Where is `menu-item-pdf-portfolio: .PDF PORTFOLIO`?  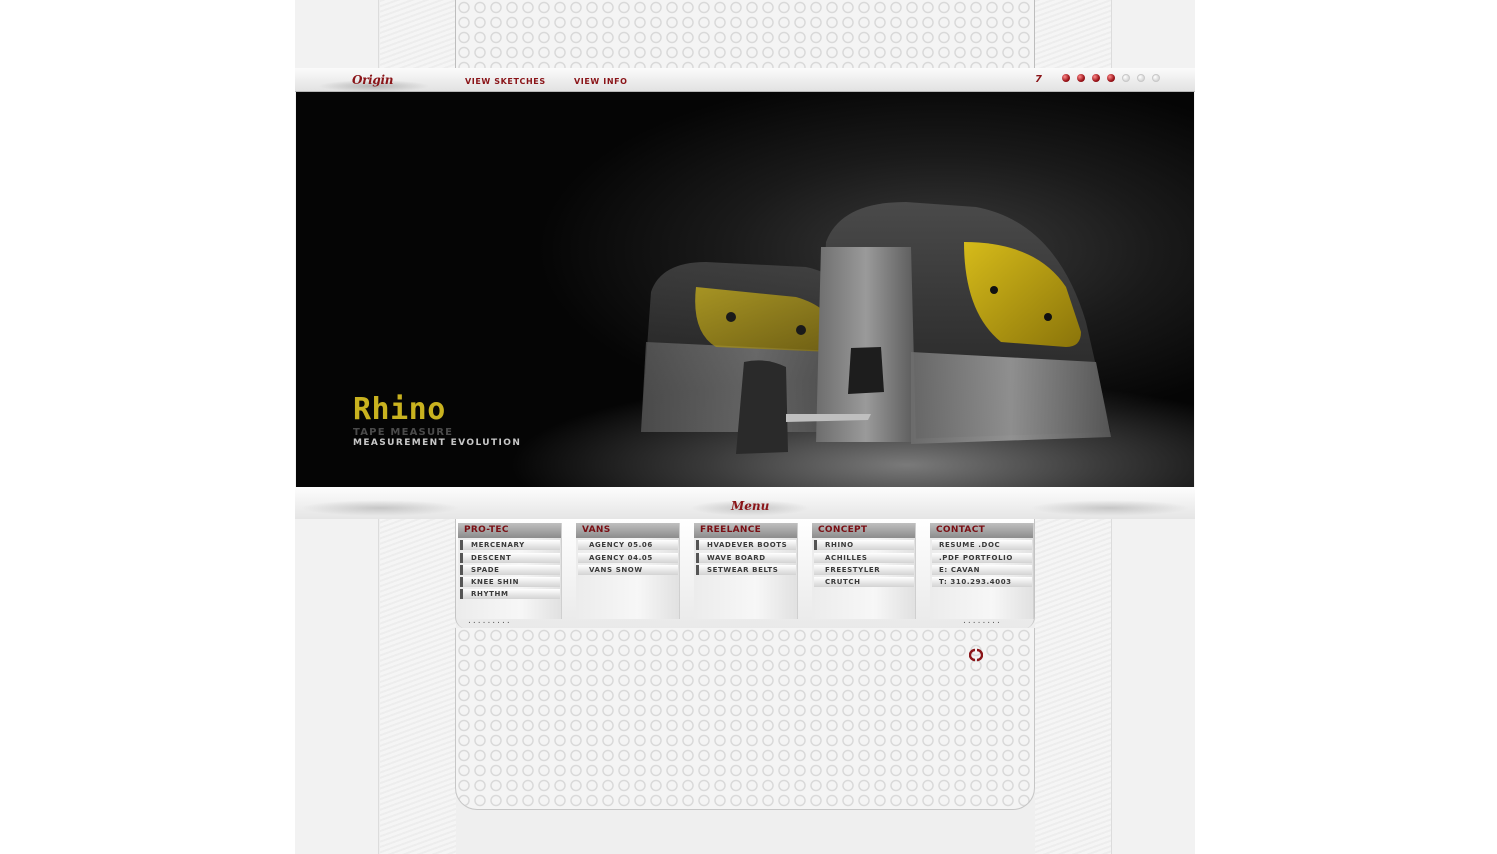
menu-item-pdf-portfolio: .PDF PORTFOLIO is located at coordinates (982, 557).